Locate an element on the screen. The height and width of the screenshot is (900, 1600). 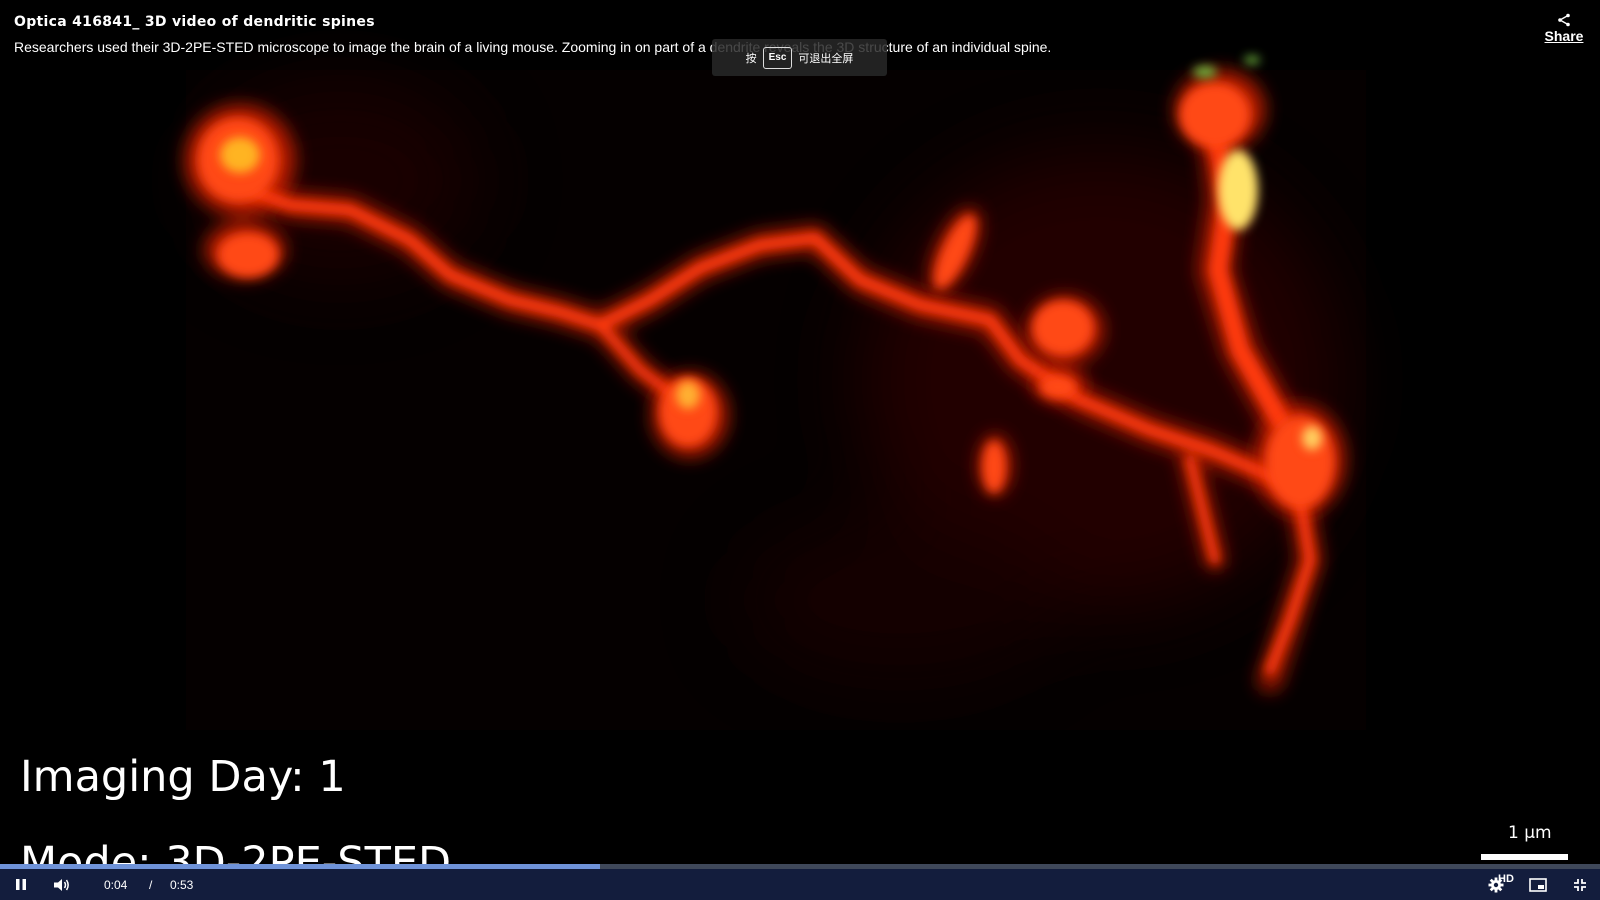
total-duration: 0:53 is located at coordinates (182, 885).